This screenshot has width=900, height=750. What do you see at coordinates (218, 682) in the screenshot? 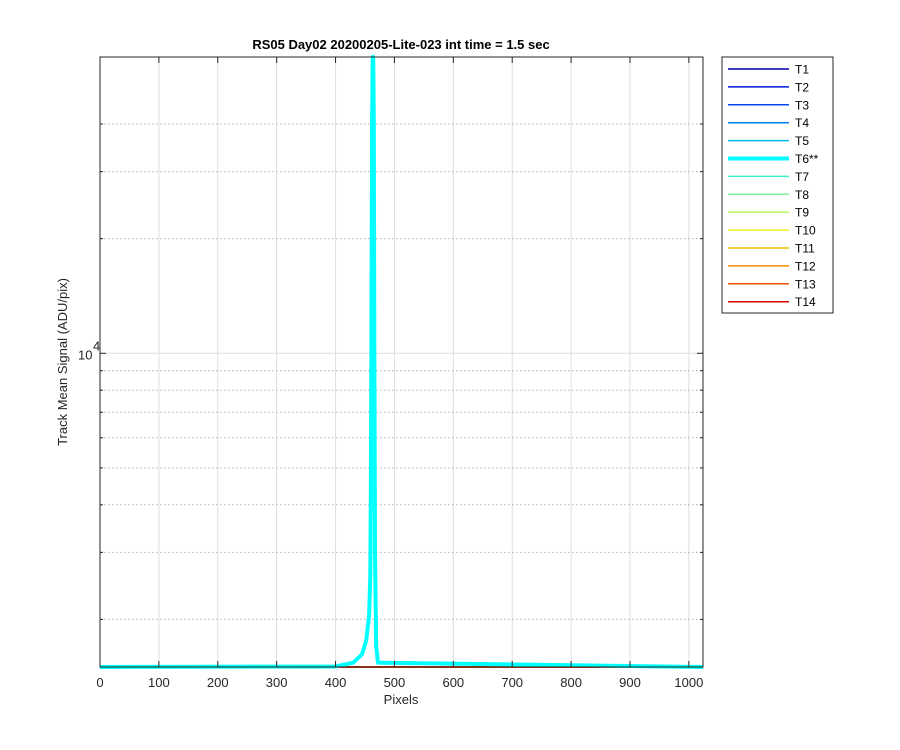
I see `x-tick-label: 200` at bounding box center [218, 682].